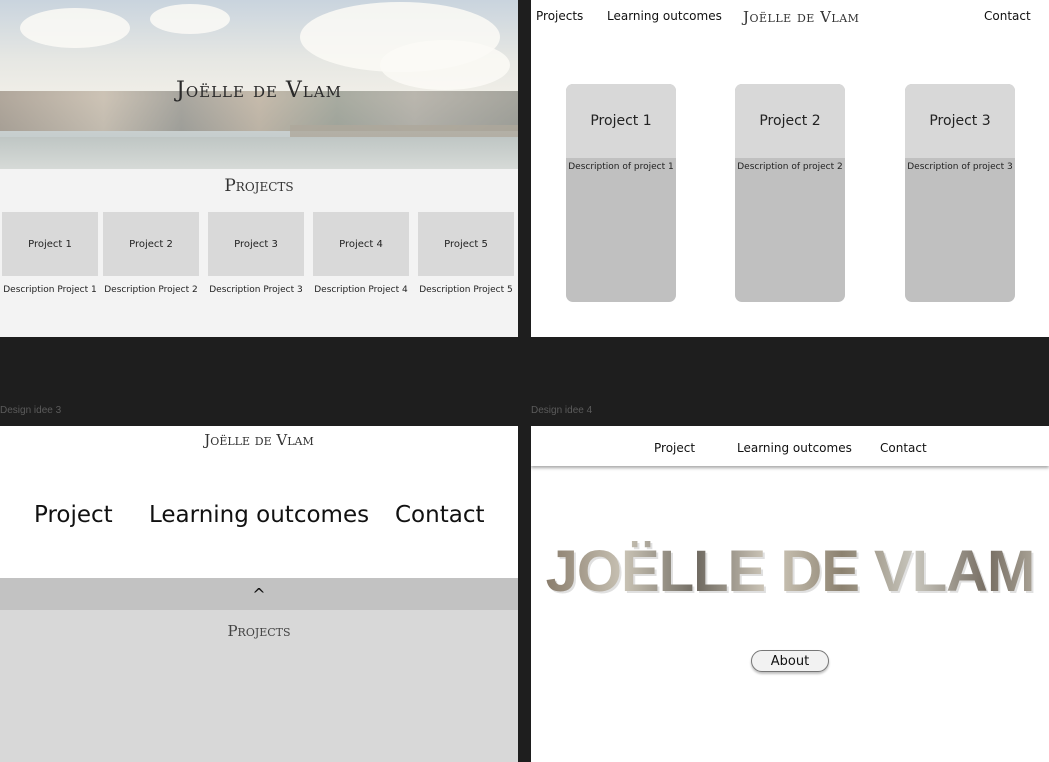  I want to click on river-shape, so click(259, 153).